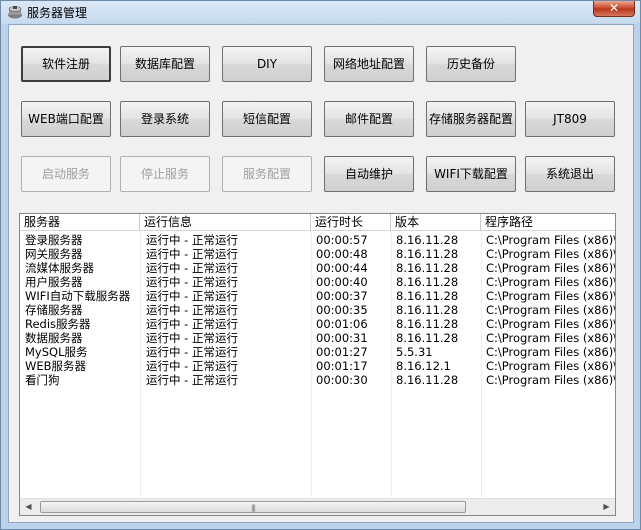  What do you see at coordinates (471, 174) in the screenshot?
I see `wifi-download-config-button: WIFI下载配置` at bounding box center [471, 174].